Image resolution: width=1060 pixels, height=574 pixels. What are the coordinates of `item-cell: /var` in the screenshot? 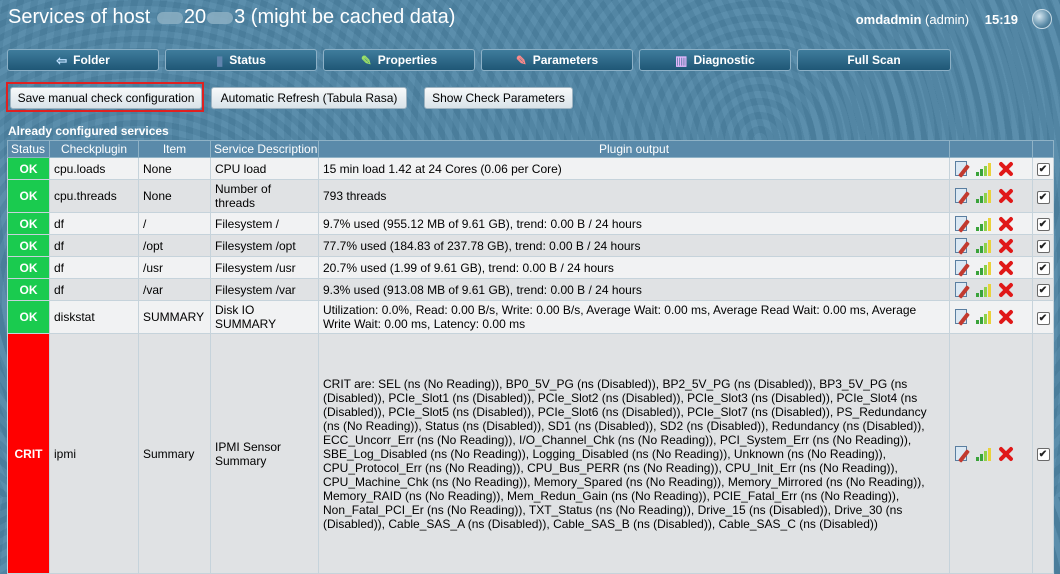 It's located at (174, 289).